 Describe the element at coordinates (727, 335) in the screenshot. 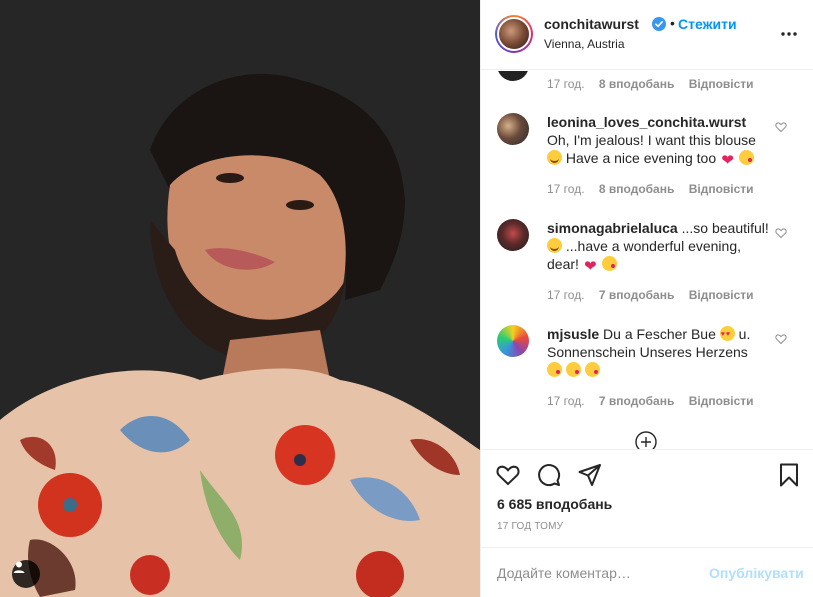

I see `heart-eyes-emoji-icon` at that location.